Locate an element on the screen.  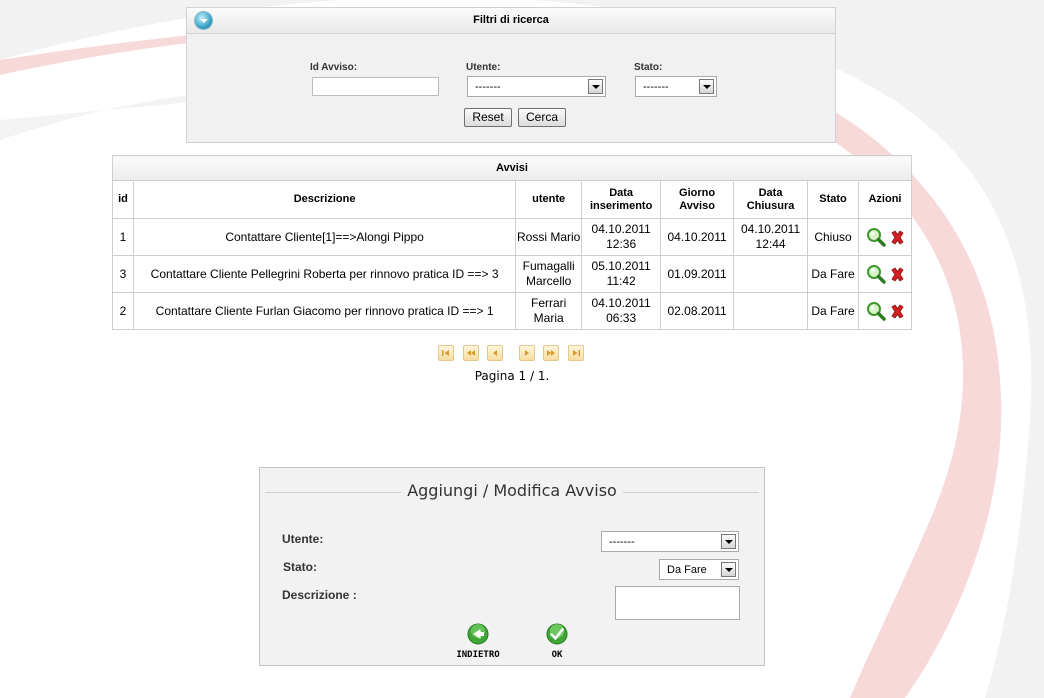
cell-id: 3 is located at coordinates (123, 274).